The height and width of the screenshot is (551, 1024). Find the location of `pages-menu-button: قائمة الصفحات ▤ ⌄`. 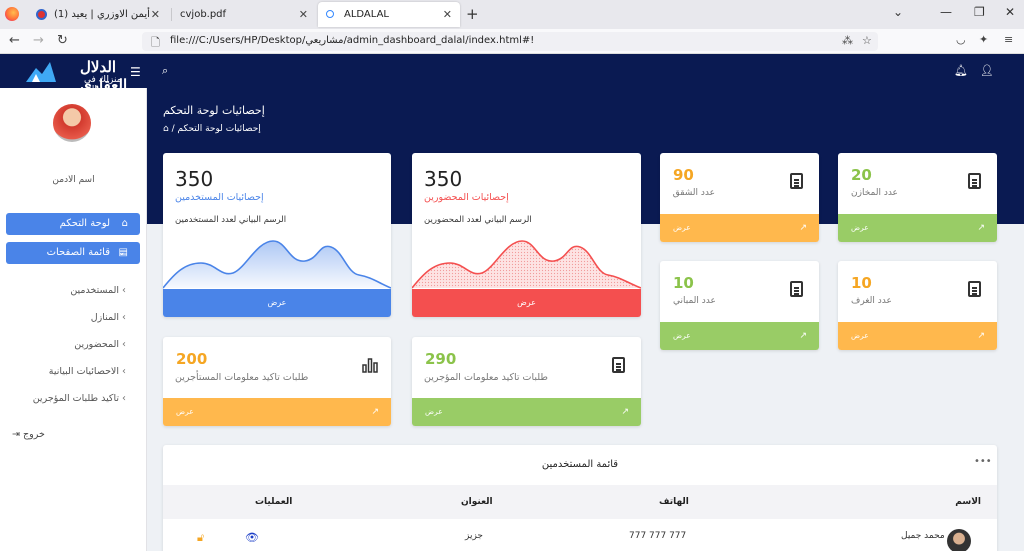

pages-menu-button: قائمة الصفحات ▤ ⌄ is located at coordinates (73, 253).